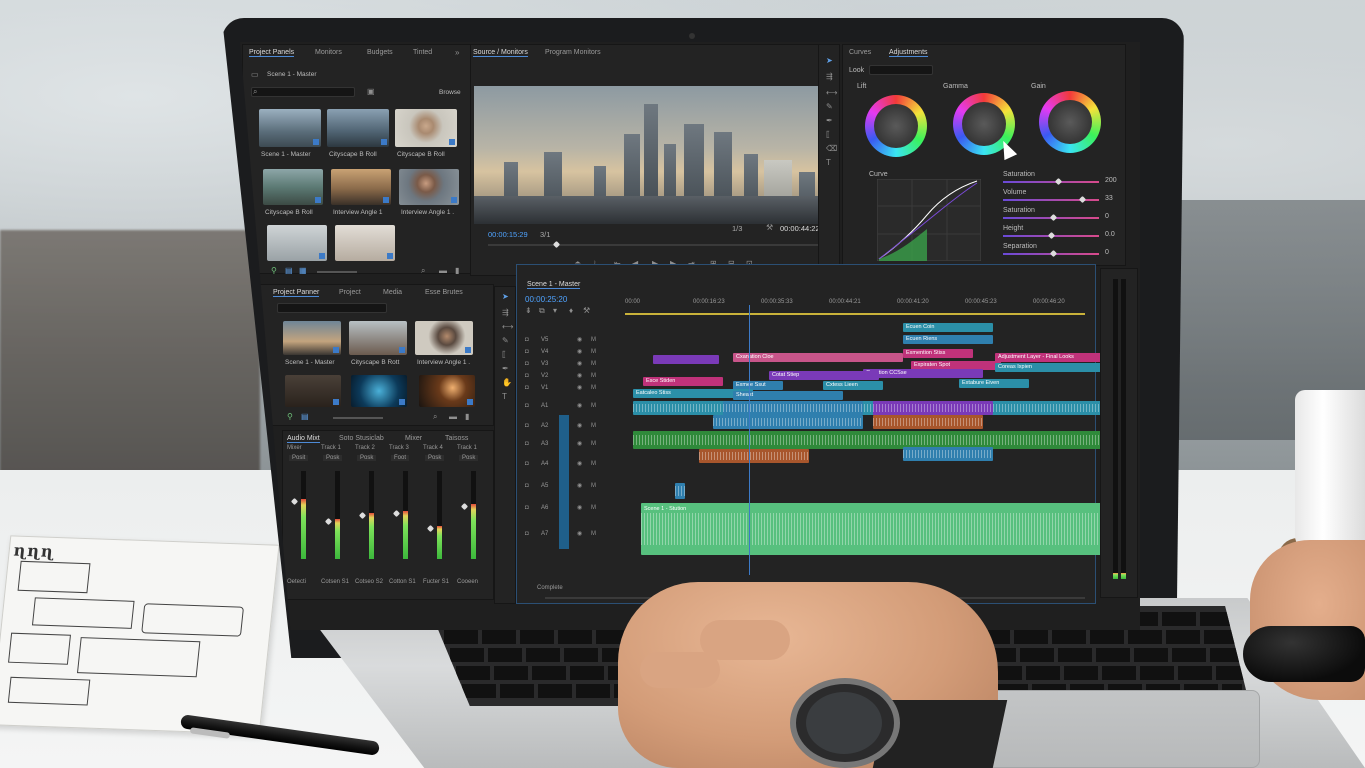 This screenshot has width=1365, height=768. I want to click on tab-source-monitors: Source / Monitors, so click(500, 53).